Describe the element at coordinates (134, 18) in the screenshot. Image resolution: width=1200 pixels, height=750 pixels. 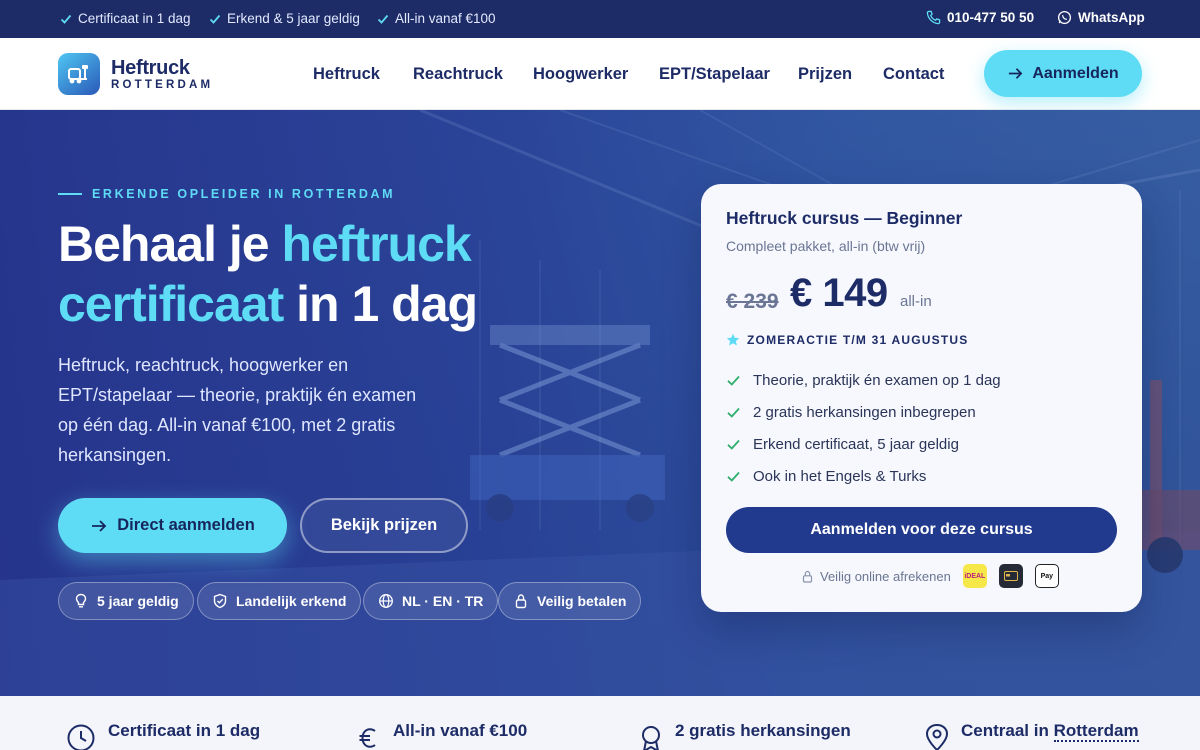
I see `usp-label: Certificaat in 1 dag` at that location.